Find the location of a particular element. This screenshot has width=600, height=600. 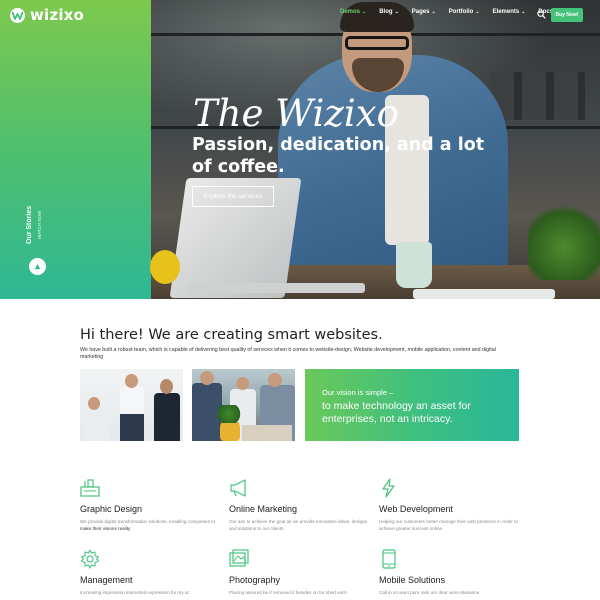

mobile-icon is located at coordinates (389, 559).